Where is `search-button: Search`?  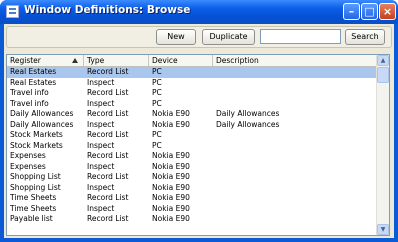 search-button: Search is located at coordinates (365, 37).